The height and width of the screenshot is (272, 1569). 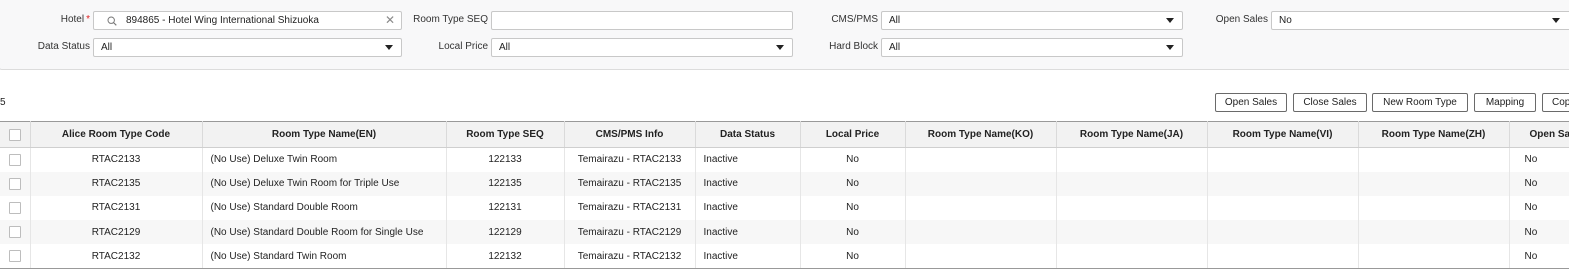 What do you see at coordinates (854, 19) in the screenshot?
I see `cms-pms-label: CMS/PMS` at bounding box center [854, 19].